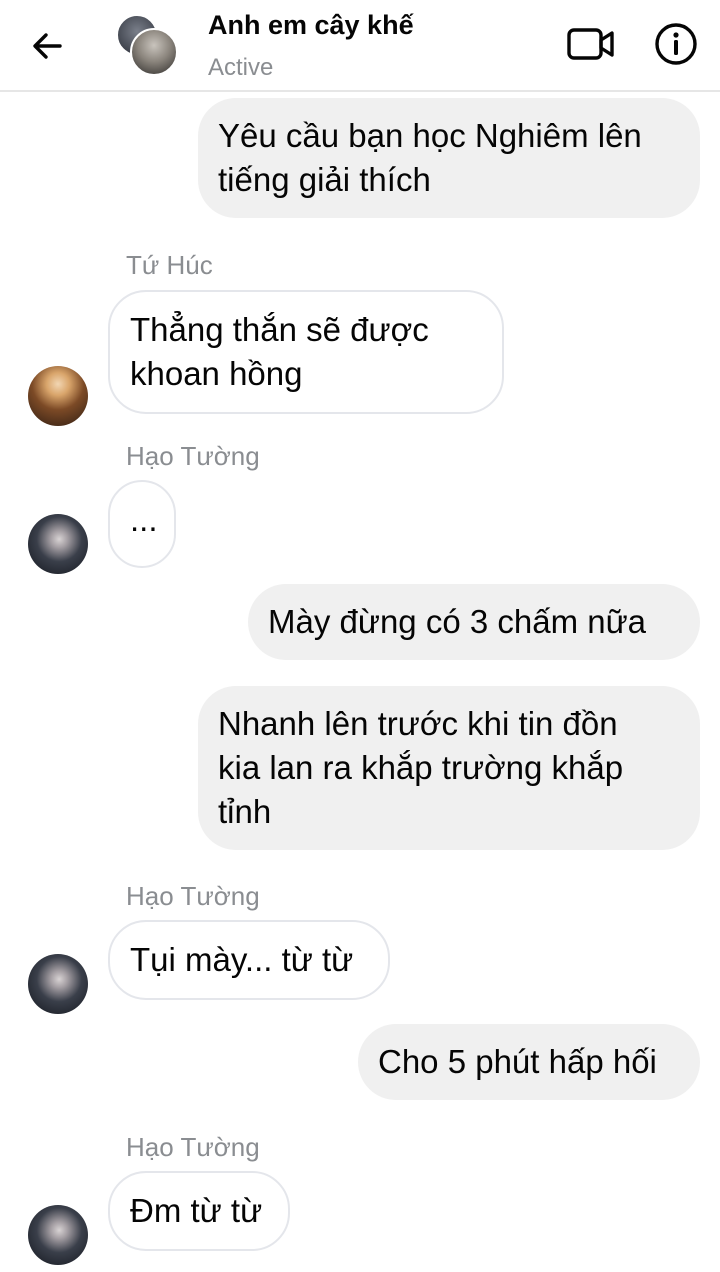 Image resolution: width=720 pixels, height=1272 pixels. What do you see at coordinates (249, 960) in the screenshot?
I see `incoming-message: Tụi mày... từ từ` at bounding box center [249, 960].